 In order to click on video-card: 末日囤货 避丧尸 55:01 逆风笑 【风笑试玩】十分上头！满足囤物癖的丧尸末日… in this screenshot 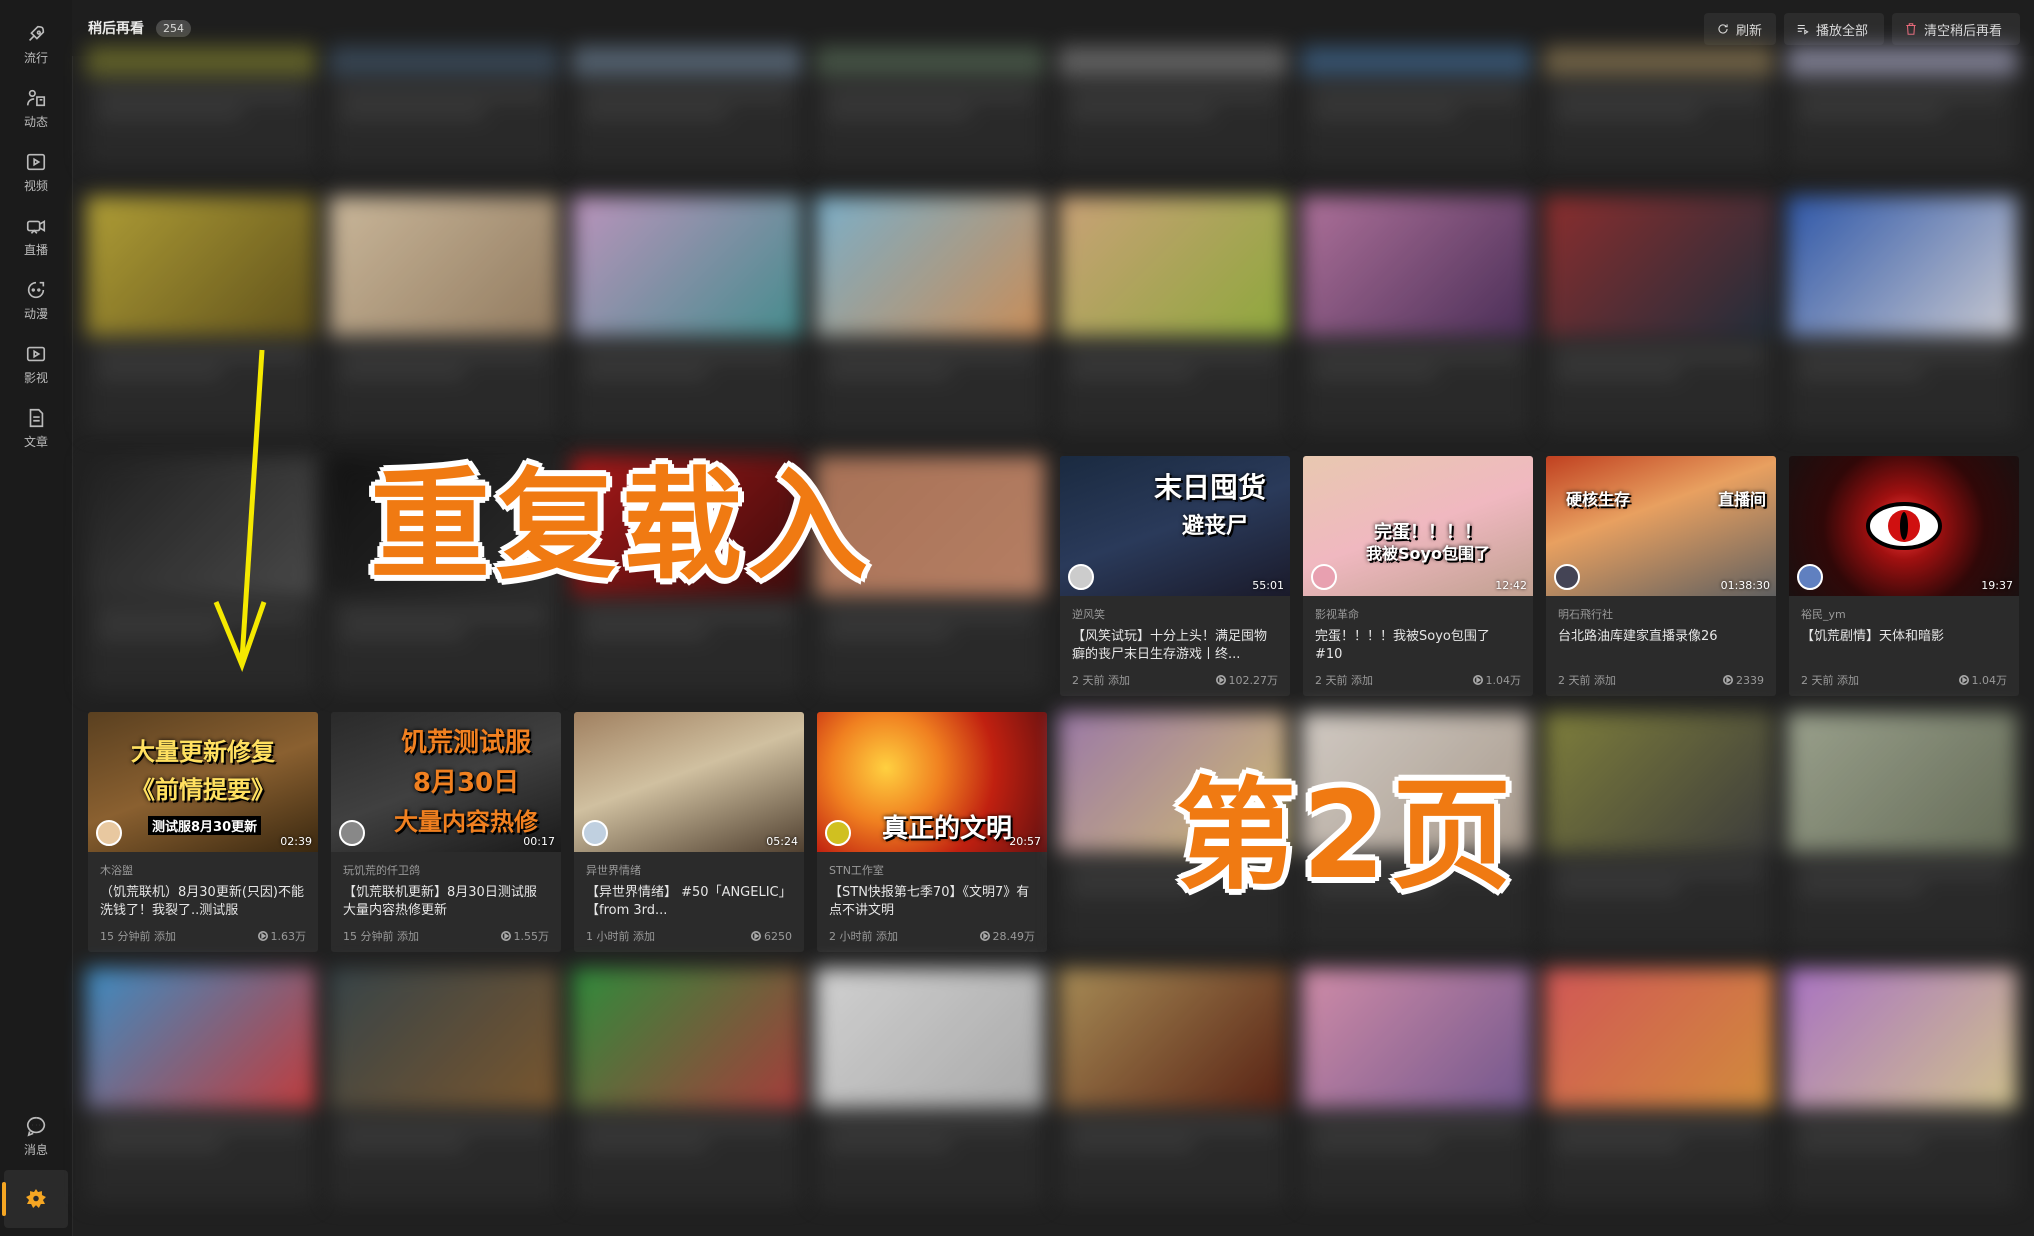, I will do `click(1175, 576)`.